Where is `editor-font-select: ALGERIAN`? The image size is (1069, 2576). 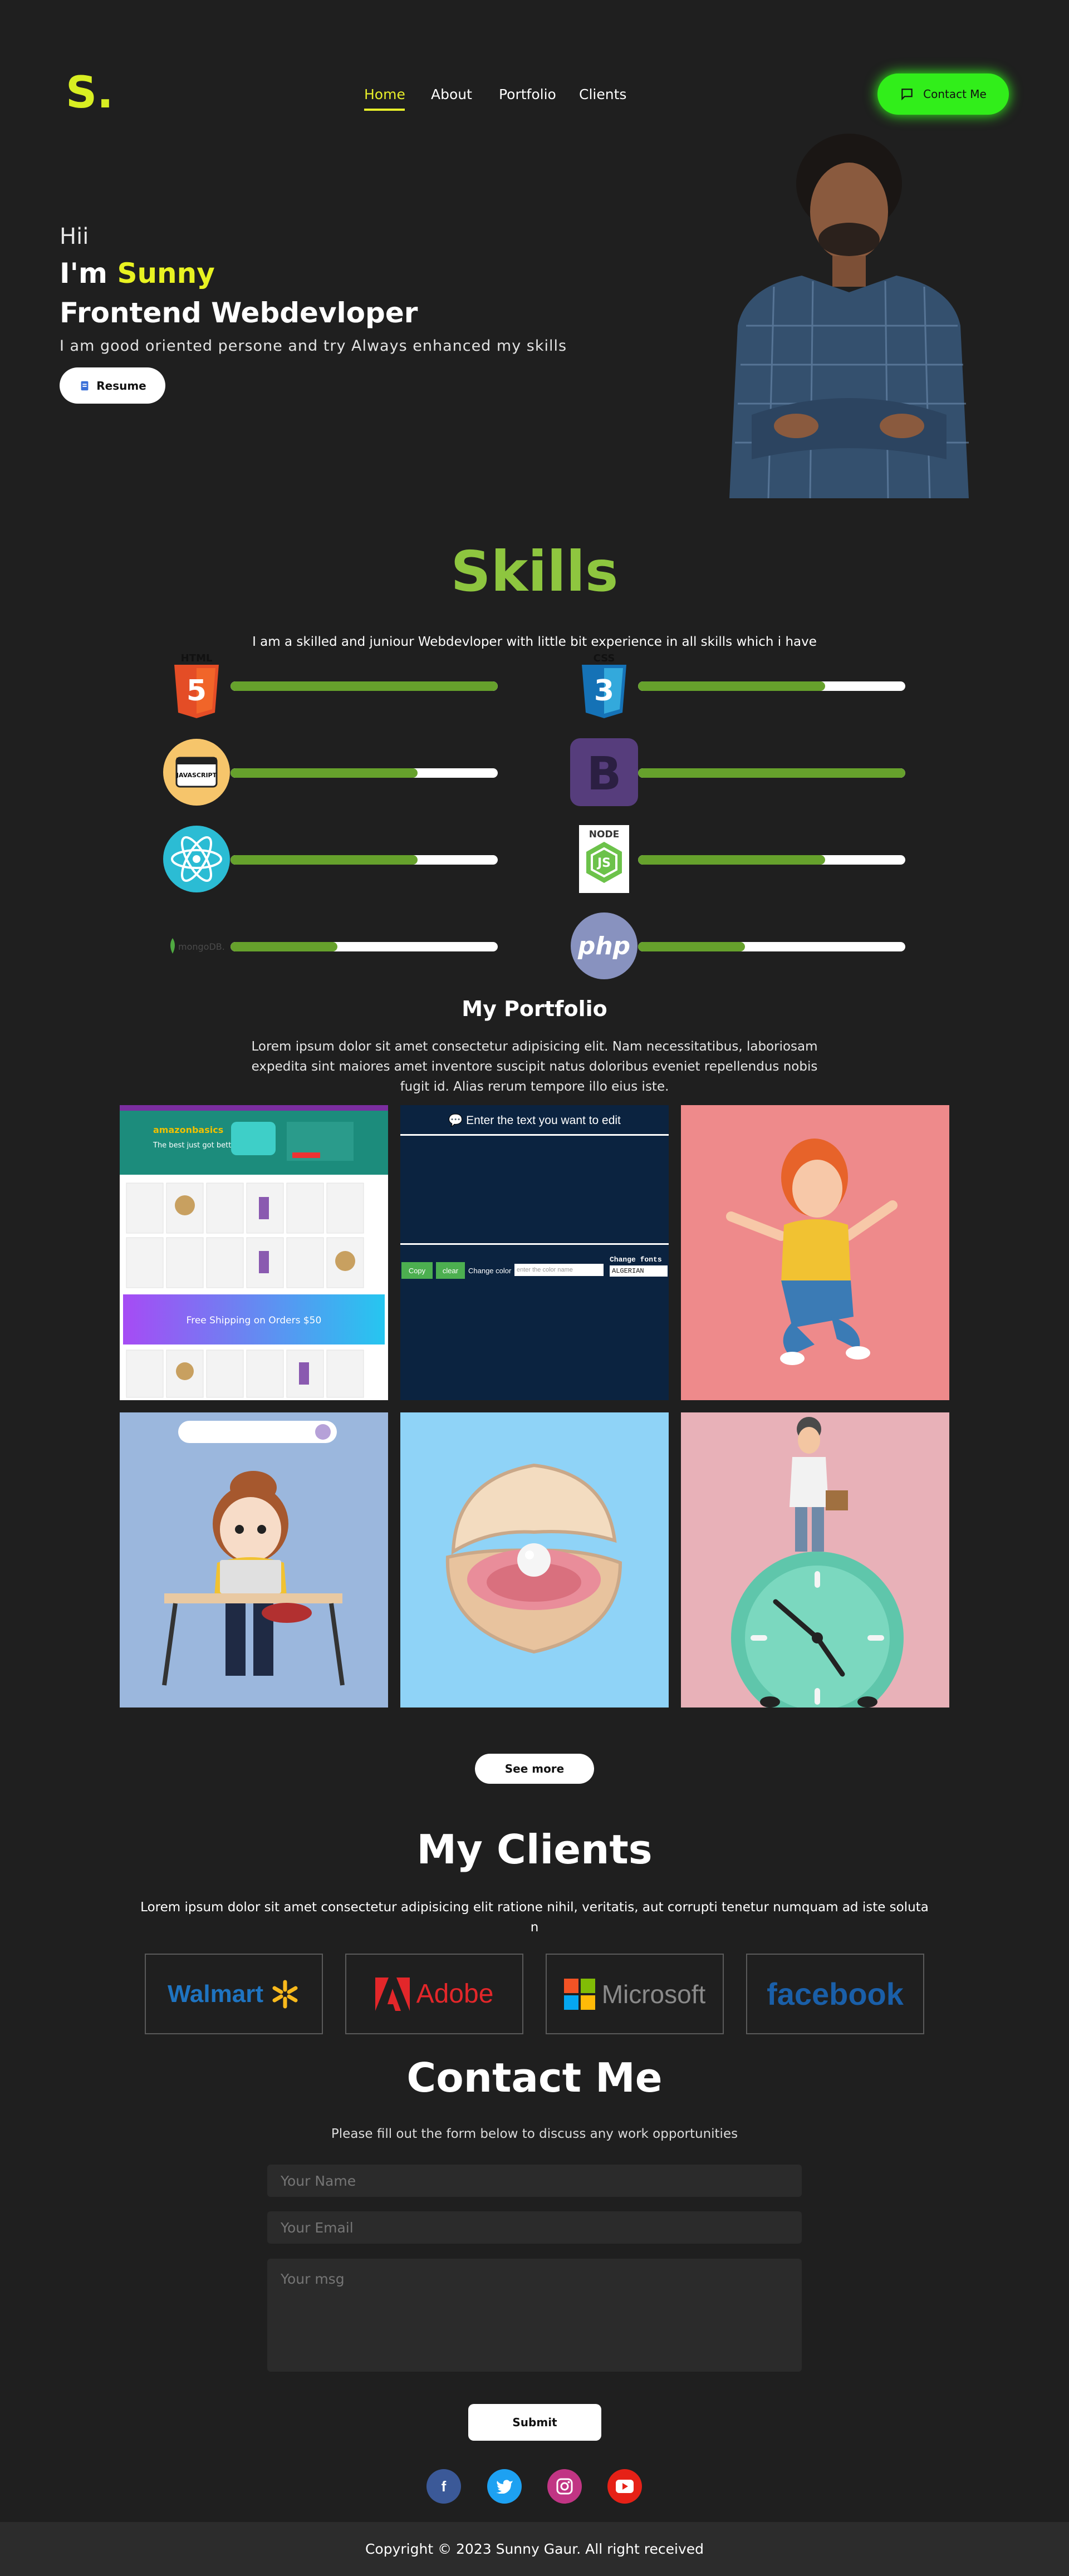 editor-font-select: ALGERIAN is located at coordinates (639, 1271).